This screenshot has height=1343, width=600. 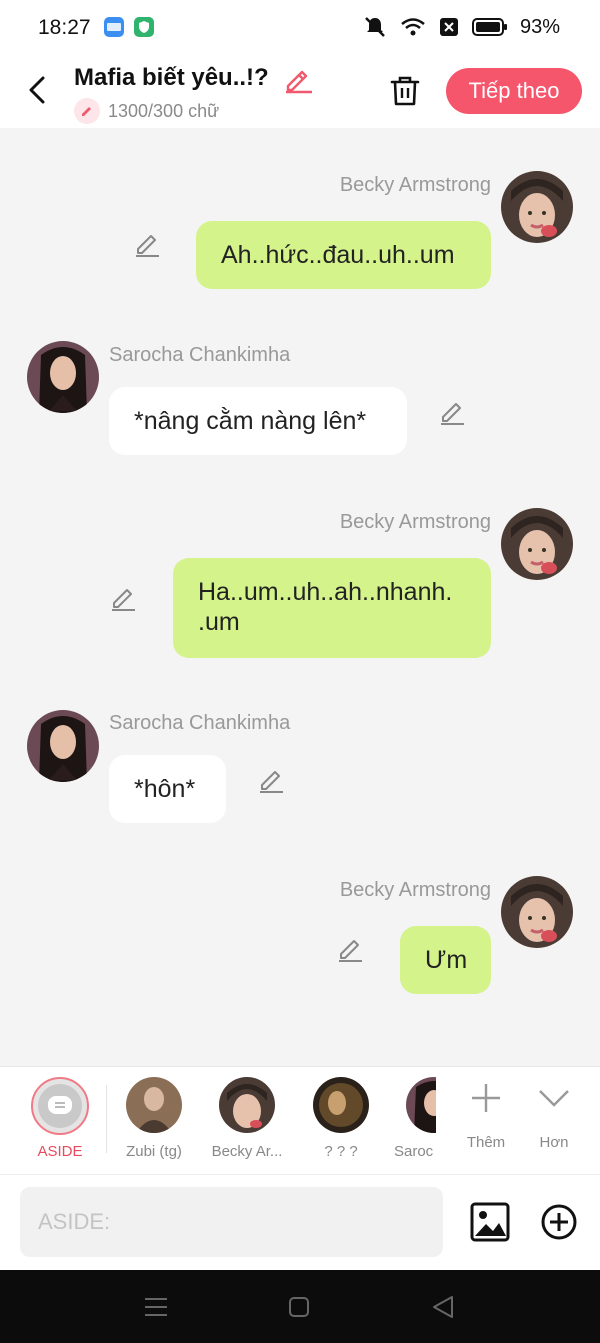 I want to click on chat-message: Becky Armstrong Ah..hức..đau..uh..um, so click(x=300, y=213).